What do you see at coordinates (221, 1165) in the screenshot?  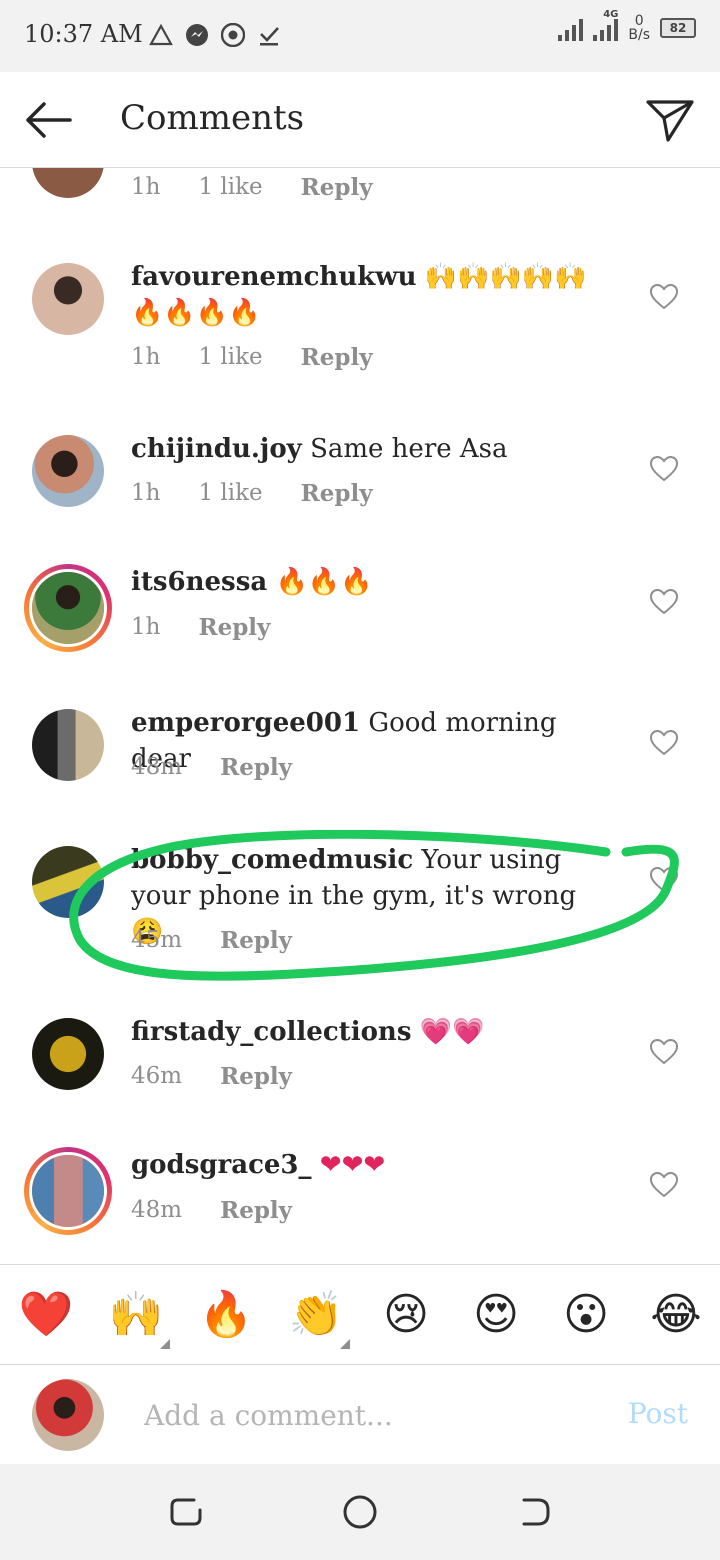 I see `comment-username: godsgrace3_` at bounding box center [221, 1165].